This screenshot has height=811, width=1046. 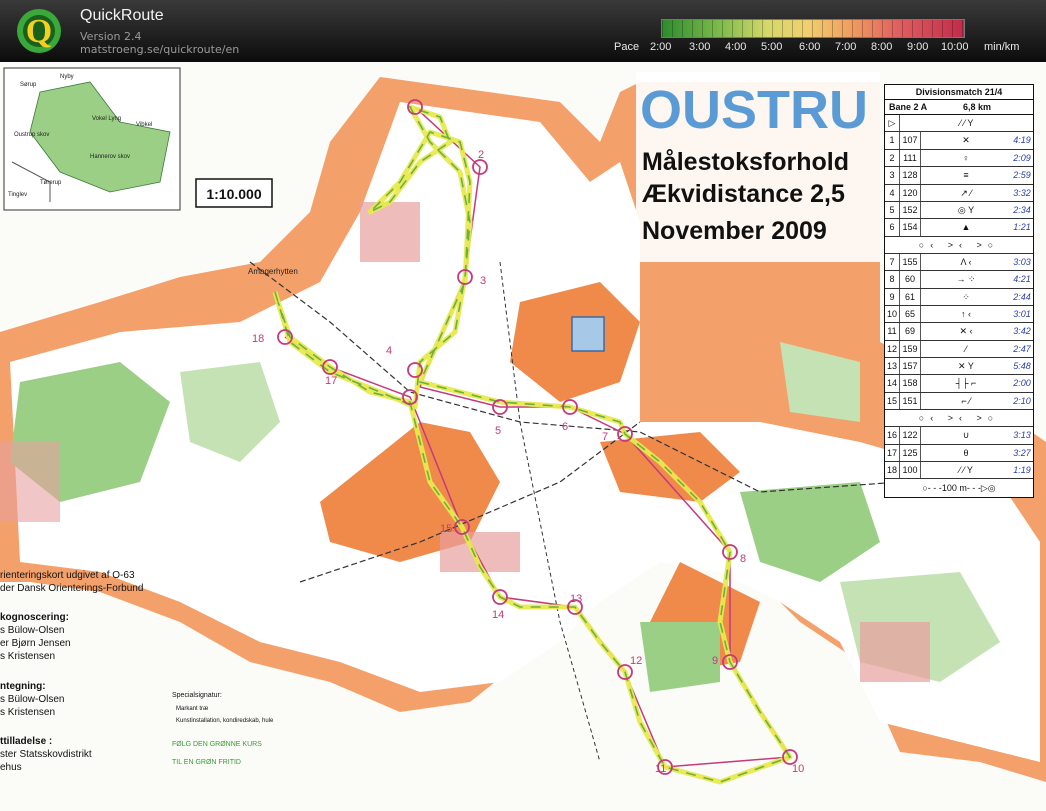 I want to click on description-row: 14 158 ┤├ ⌐ 2:00, so click(x=959, y=384).